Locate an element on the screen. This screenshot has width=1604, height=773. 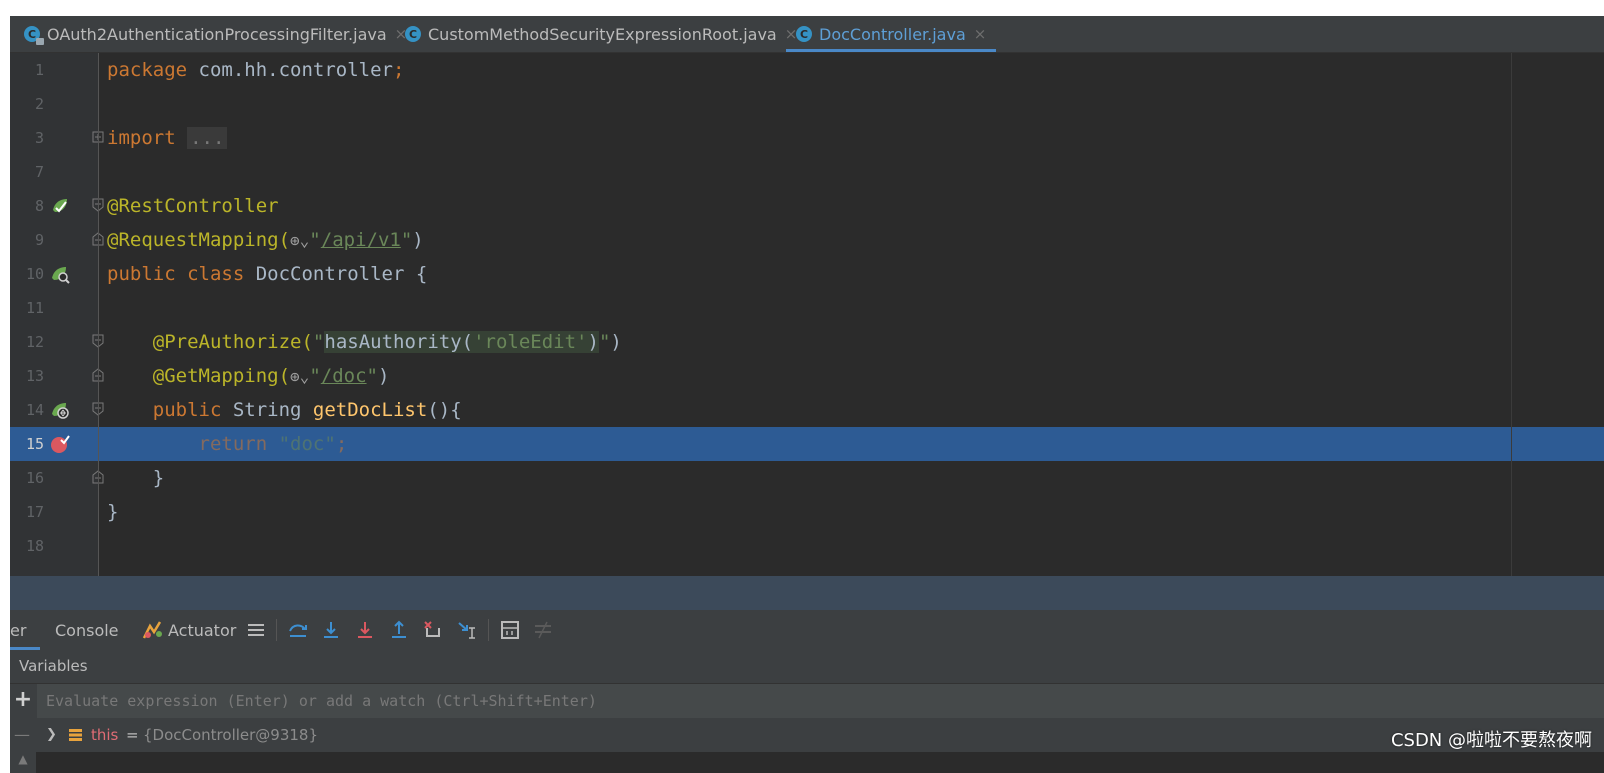
expand-arrow-icon: ❯ is located at coordinates (51, 735).